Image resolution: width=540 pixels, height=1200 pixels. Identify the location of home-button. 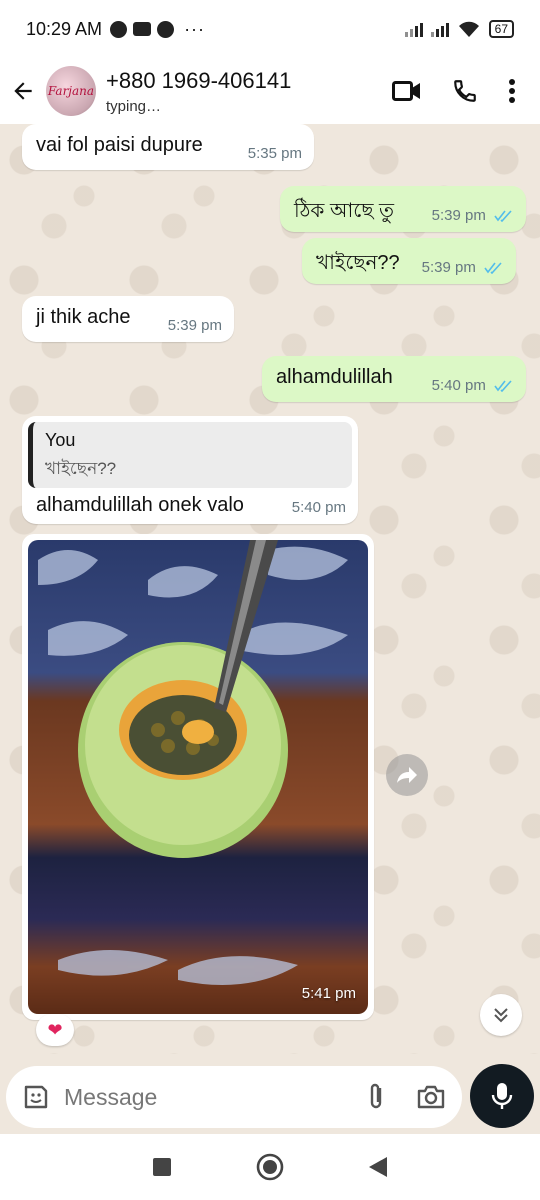
(270, 1167).